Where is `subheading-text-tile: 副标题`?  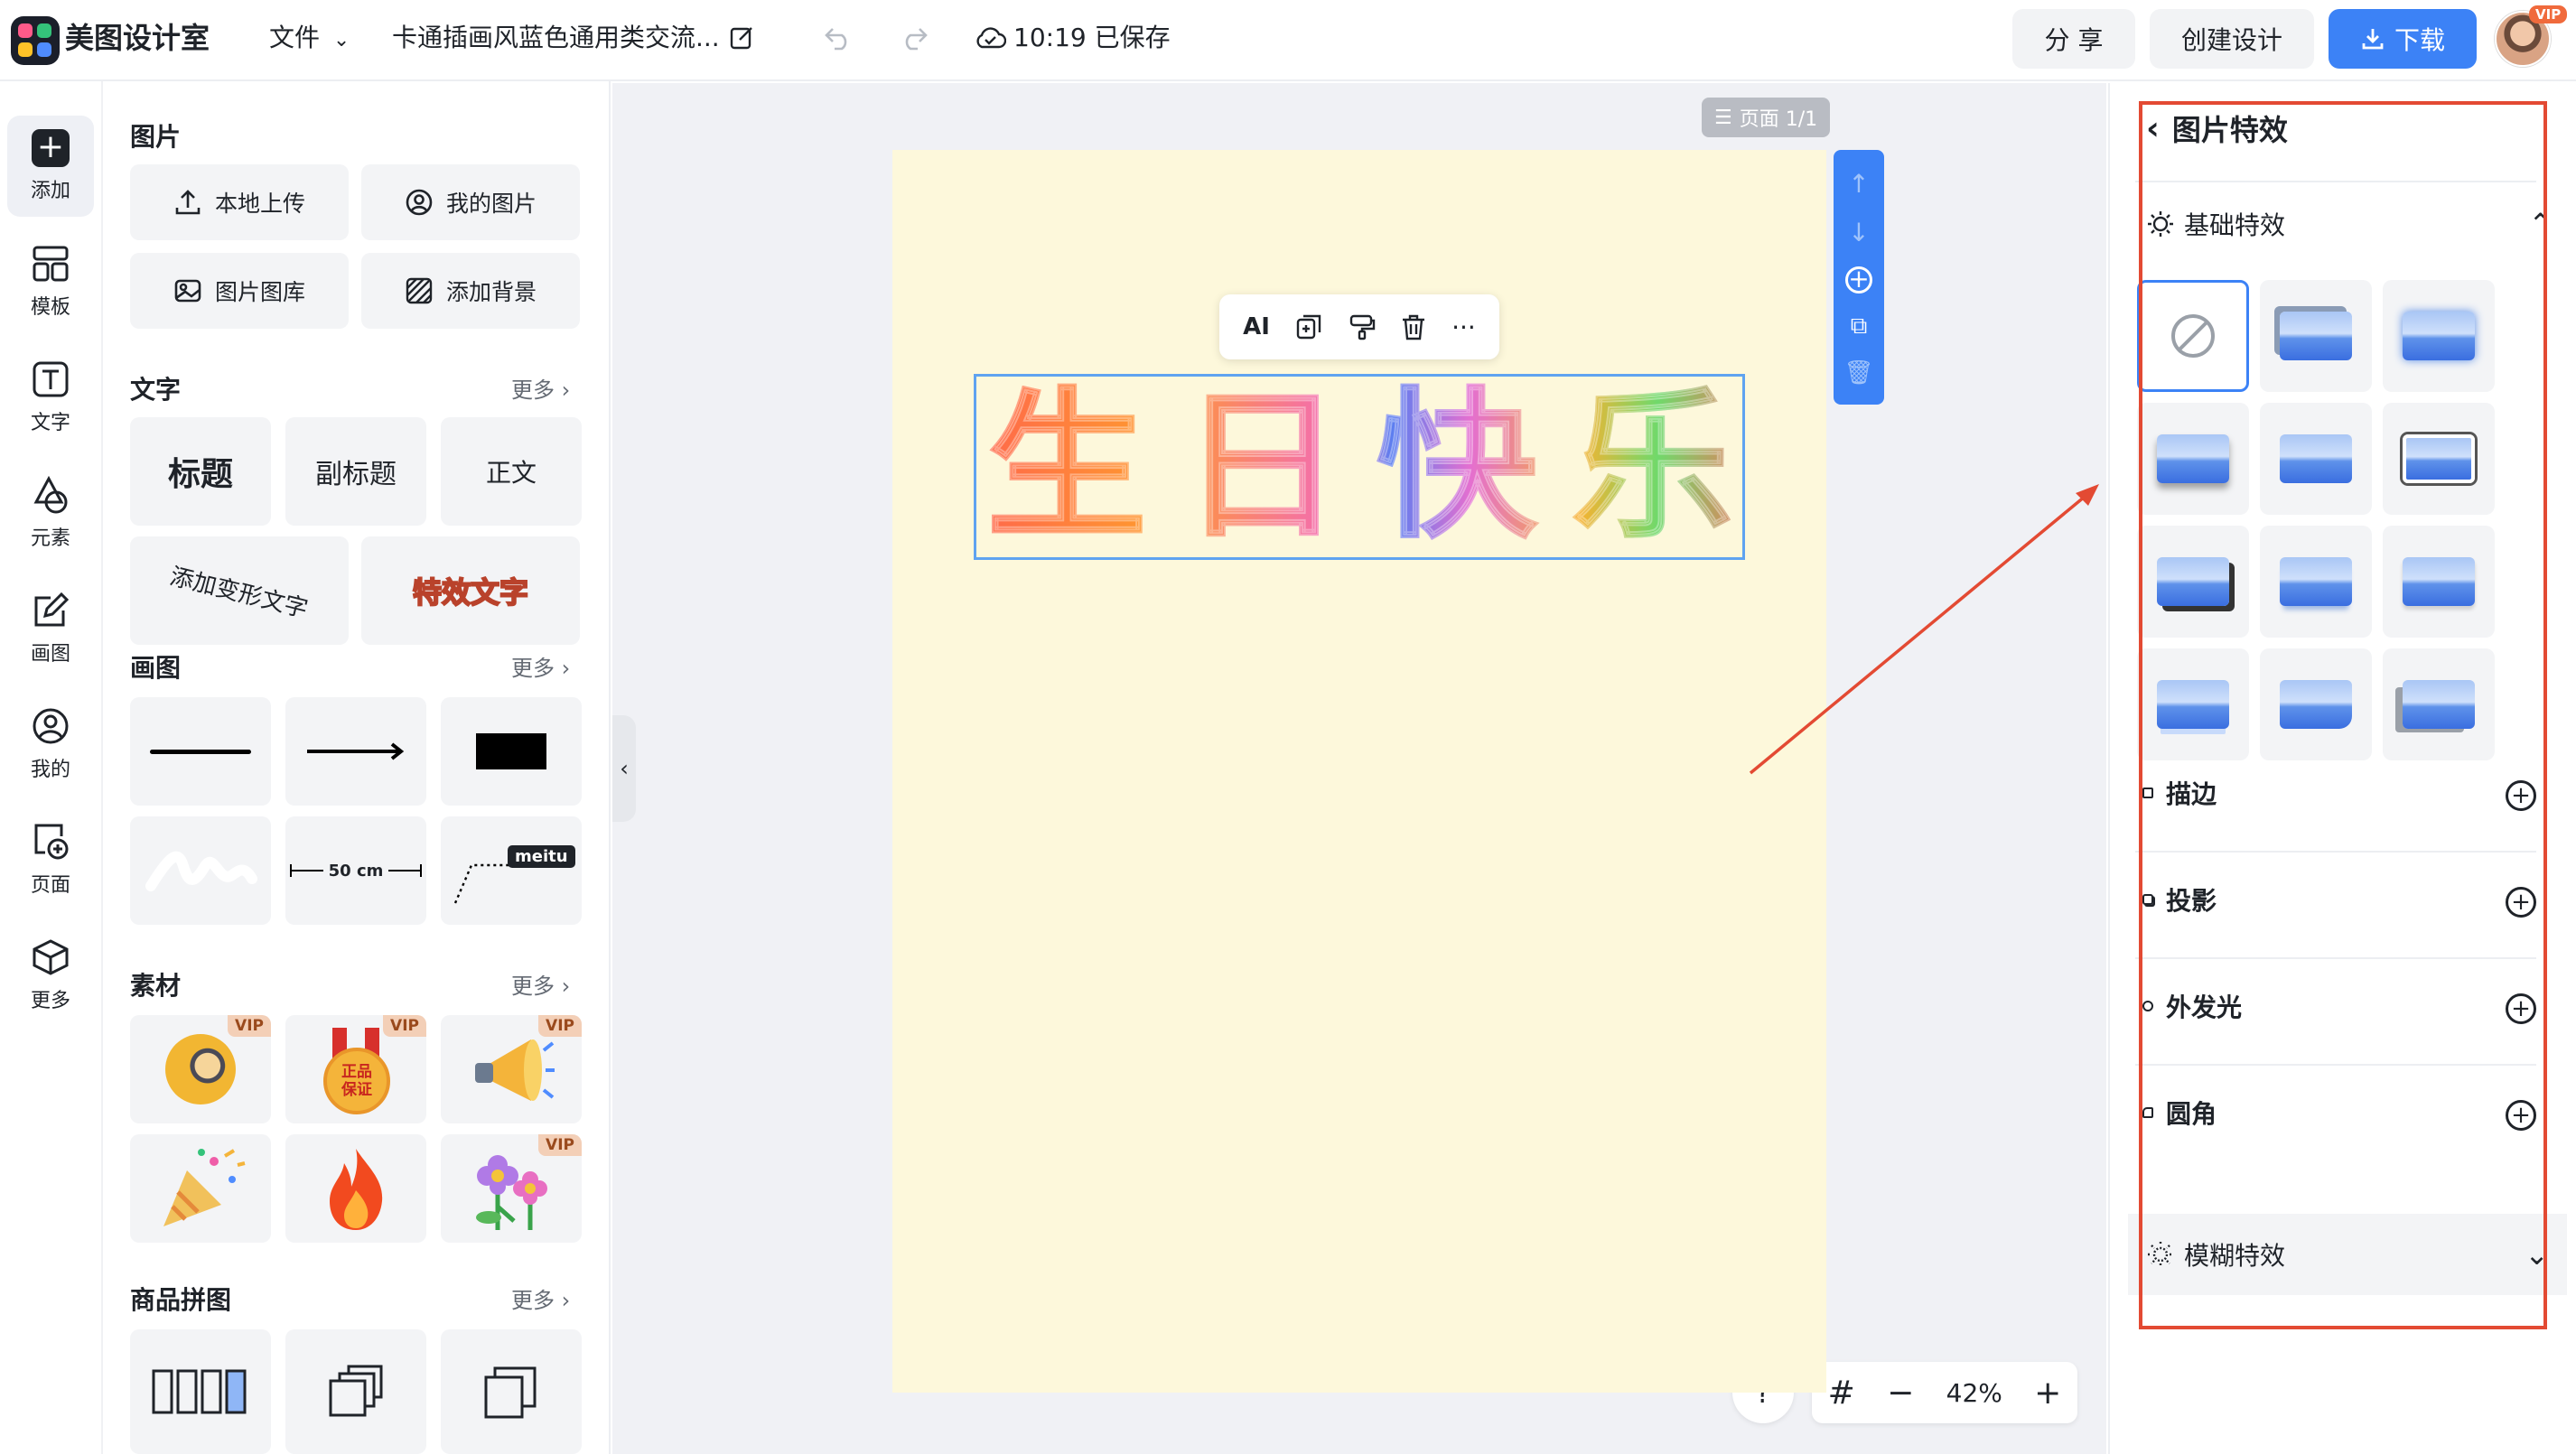 subheading-text-tile: 副标题 is located at coordinates (355, 471).